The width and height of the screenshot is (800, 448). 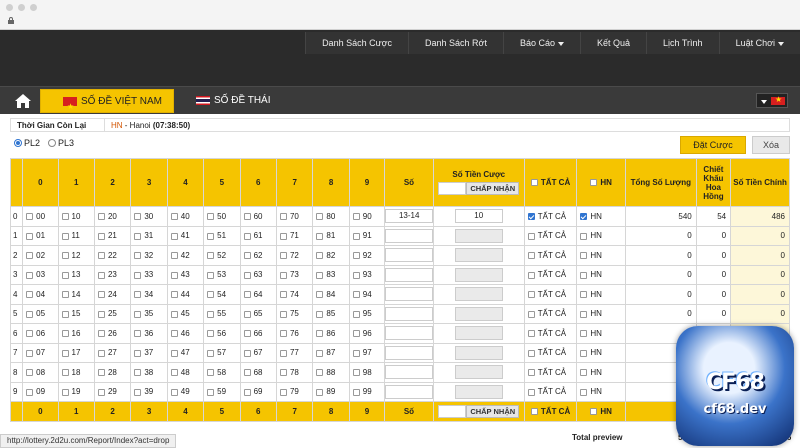 I want to click on number-cell: 38, so click(x=149, y=372).